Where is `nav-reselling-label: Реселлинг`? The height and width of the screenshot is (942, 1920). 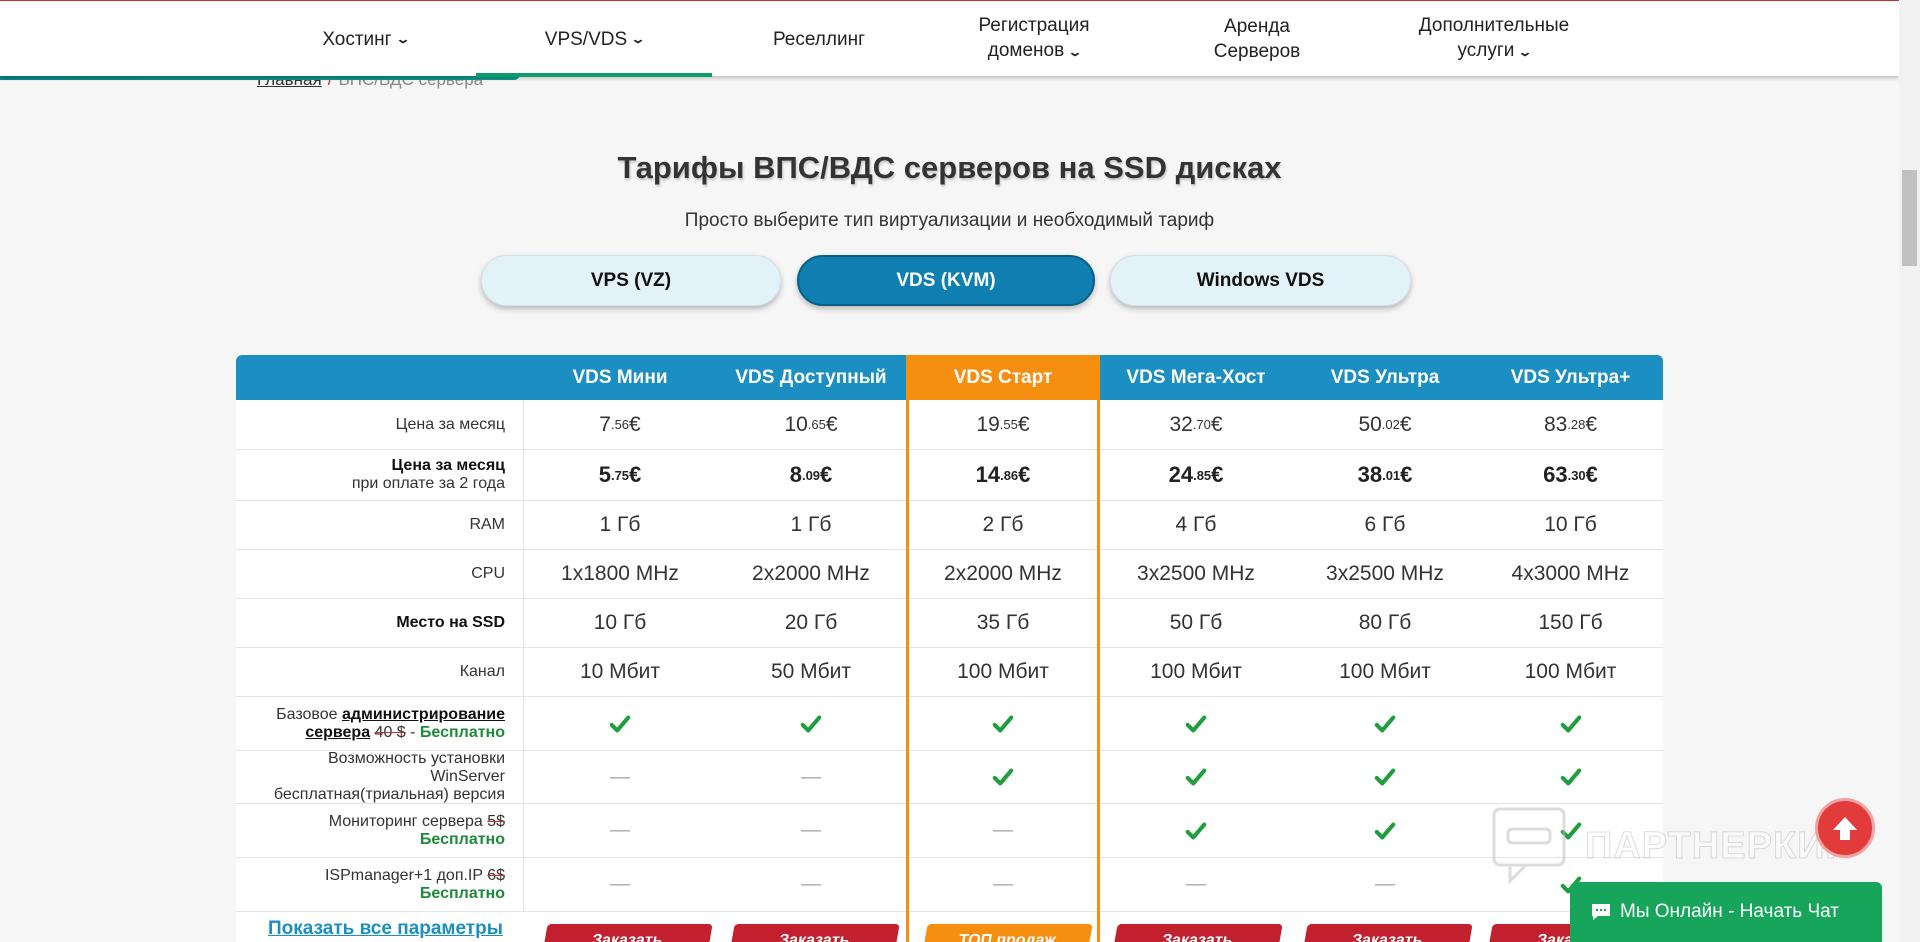
nav-reselling-label: Реселлинг is located at coordinates (819, 39).